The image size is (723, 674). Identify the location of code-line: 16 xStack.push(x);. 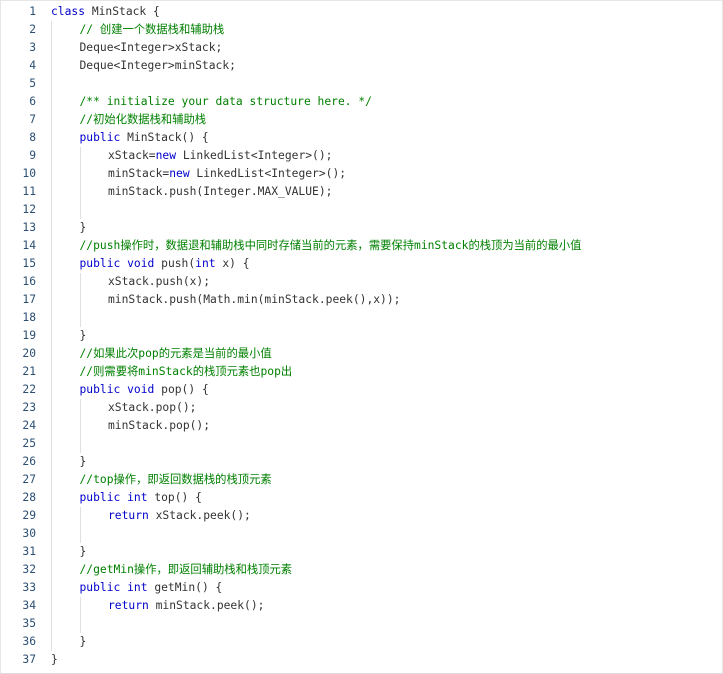
(361, 282).